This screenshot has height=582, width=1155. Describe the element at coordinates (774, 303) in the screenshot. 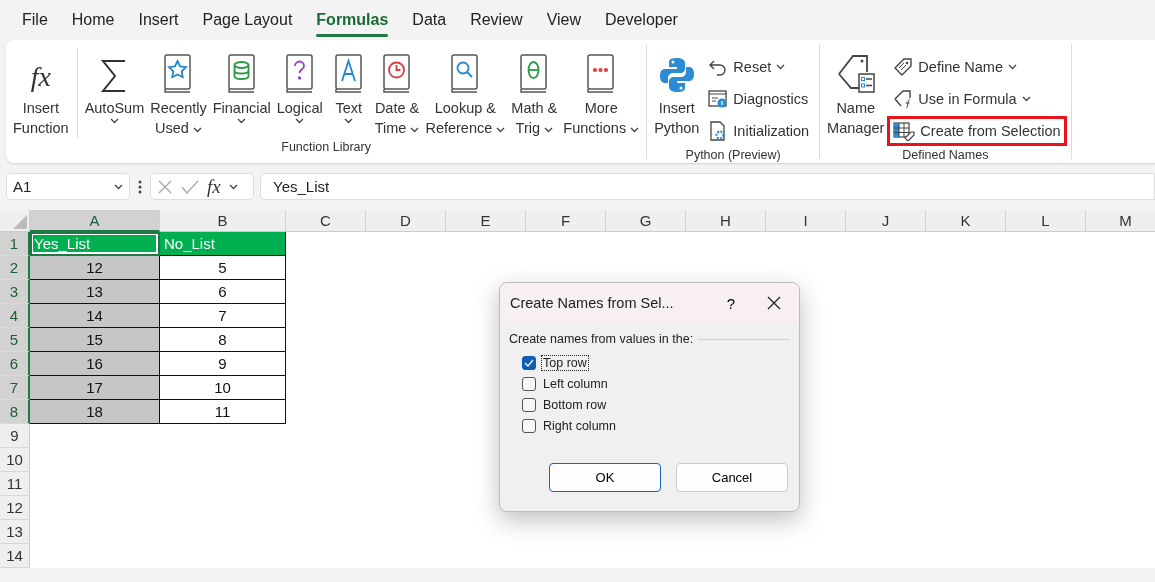

I see `close-icon` at that location.